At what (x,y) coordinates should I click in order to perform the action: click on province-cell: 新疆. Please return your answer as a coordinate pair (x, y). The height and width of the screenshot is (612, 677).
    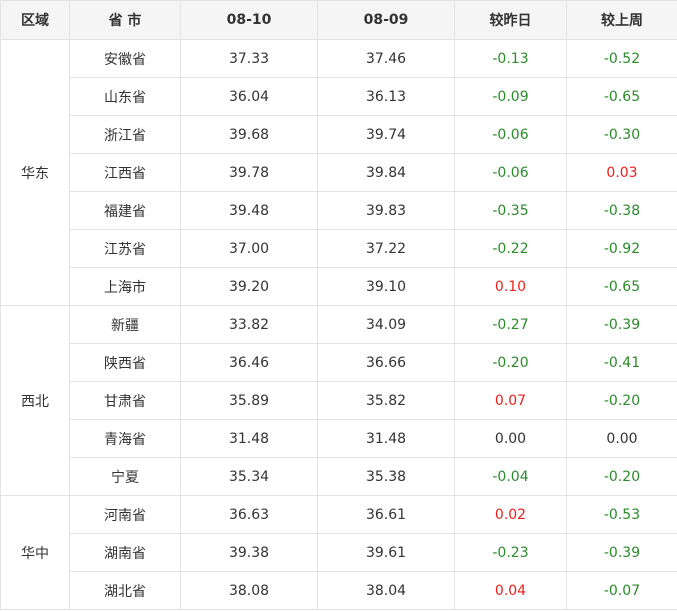
    Looking at the image, I should click on (125, 324).